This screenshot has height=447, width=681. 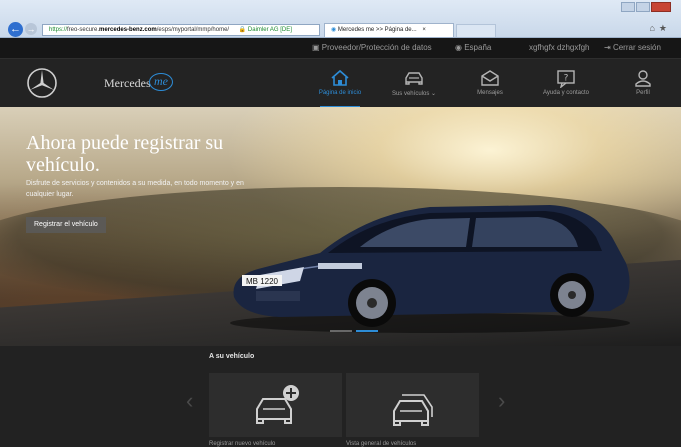 I want to click on nav-home: Página de inicio, so click(x=340, y=83).